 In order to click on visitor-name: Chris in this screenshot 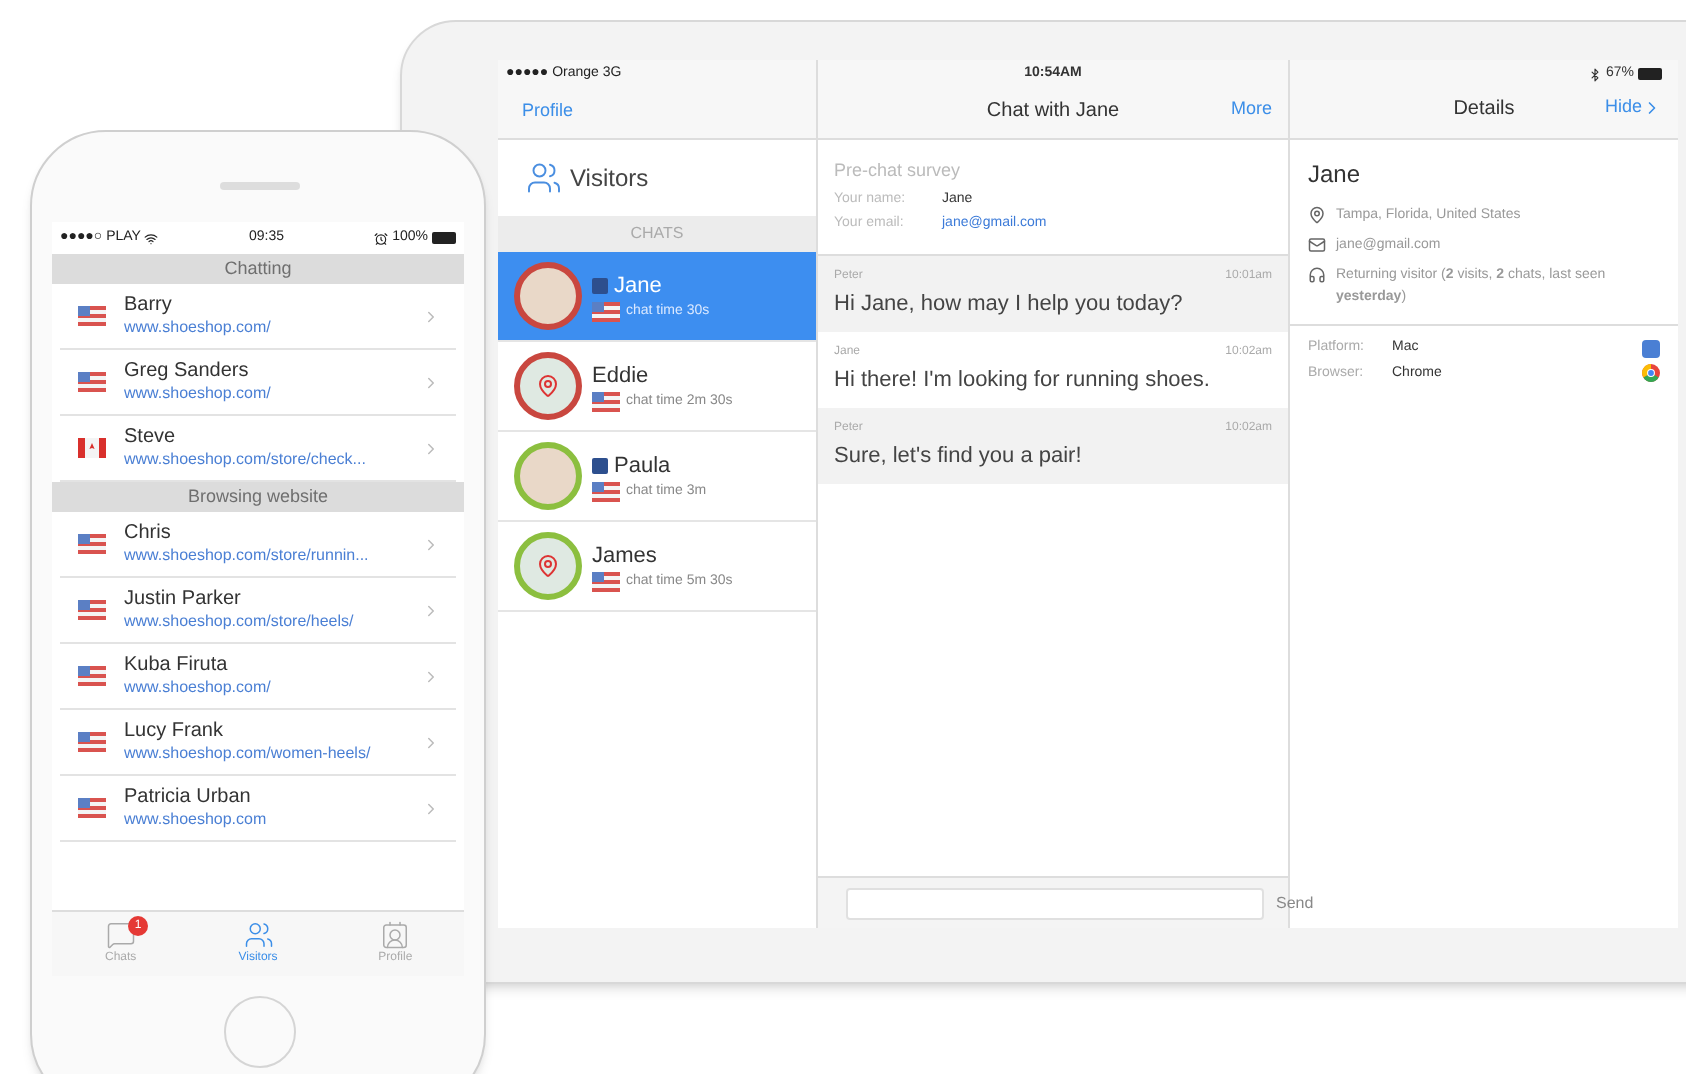, I will do `click(148, 533)`.